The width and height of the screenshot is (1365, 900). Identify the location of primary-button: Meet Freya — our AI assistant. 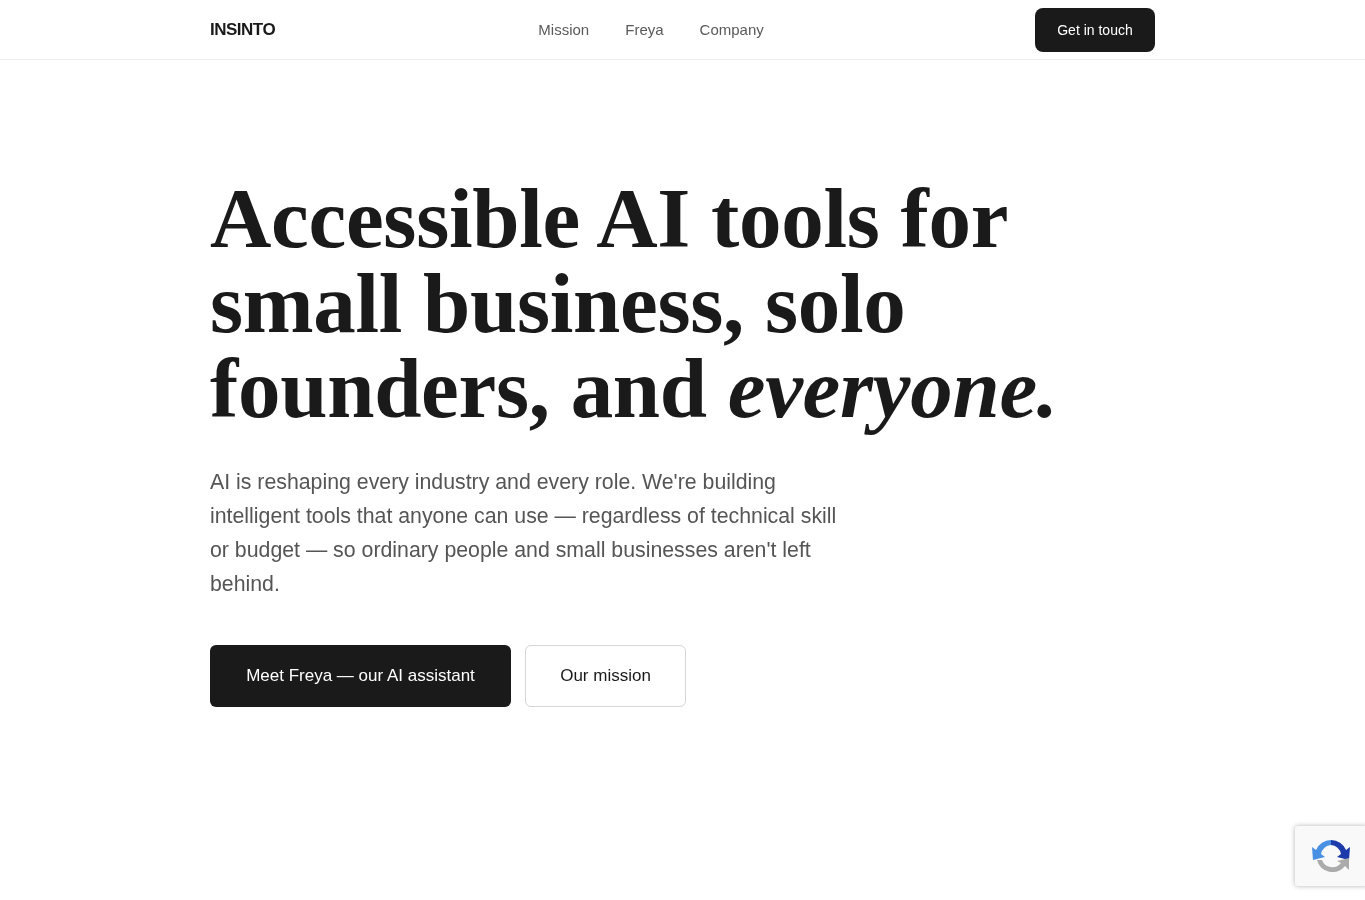
(360, 676).